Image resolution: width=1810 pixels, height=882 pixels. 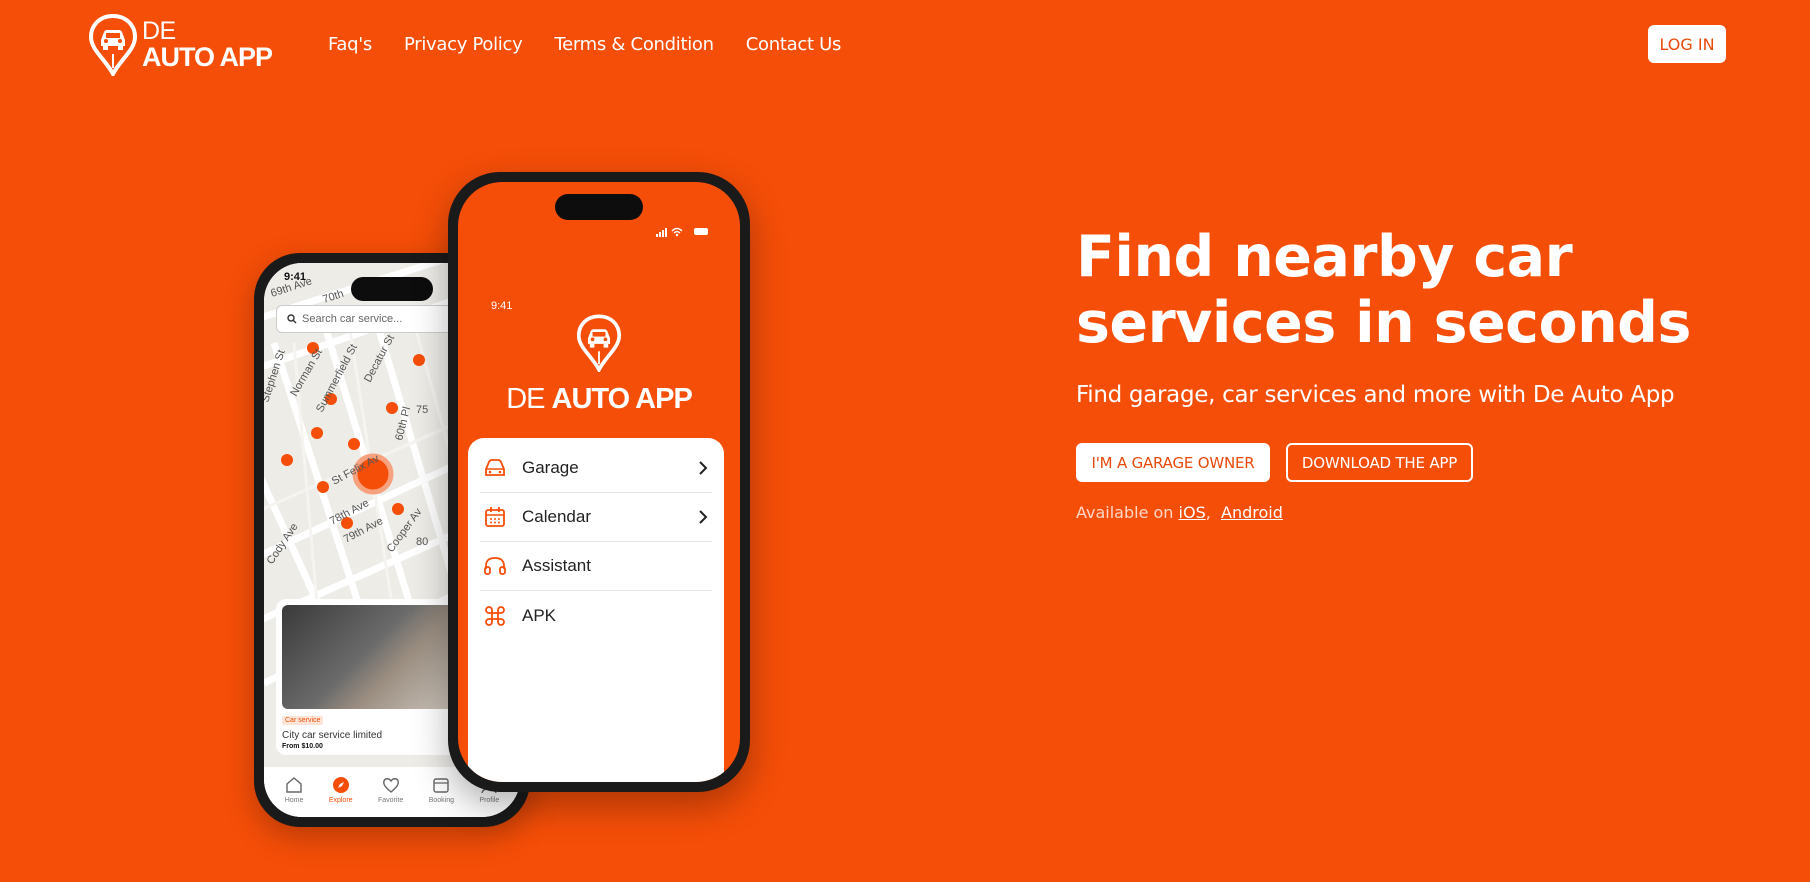 What do you see at coordinates (682, 232) in the screenshot?
I see `status-icons` at bounding box center [682, 232].